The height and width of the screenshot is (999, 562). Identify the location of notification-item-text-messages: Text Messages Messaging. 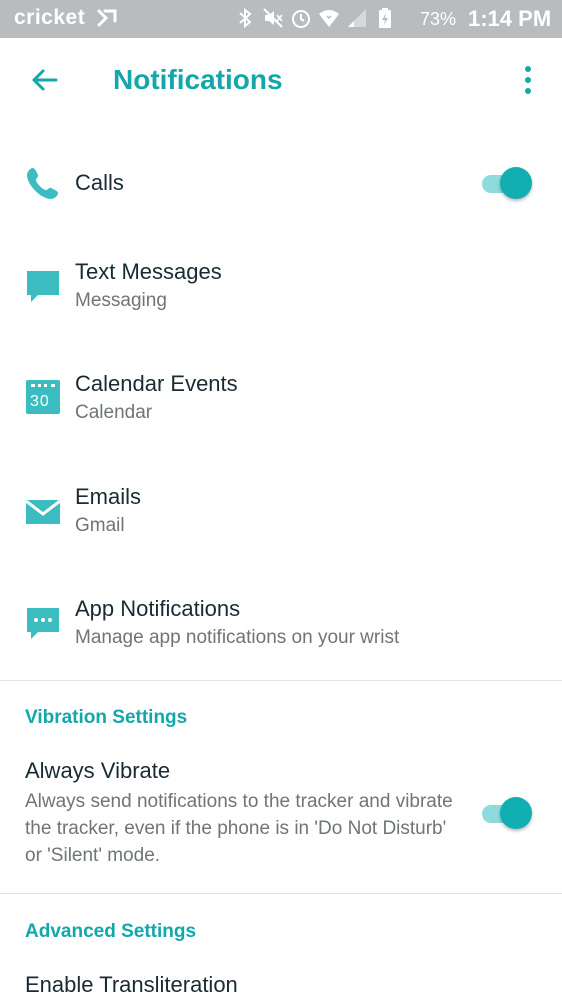
(281, 290).